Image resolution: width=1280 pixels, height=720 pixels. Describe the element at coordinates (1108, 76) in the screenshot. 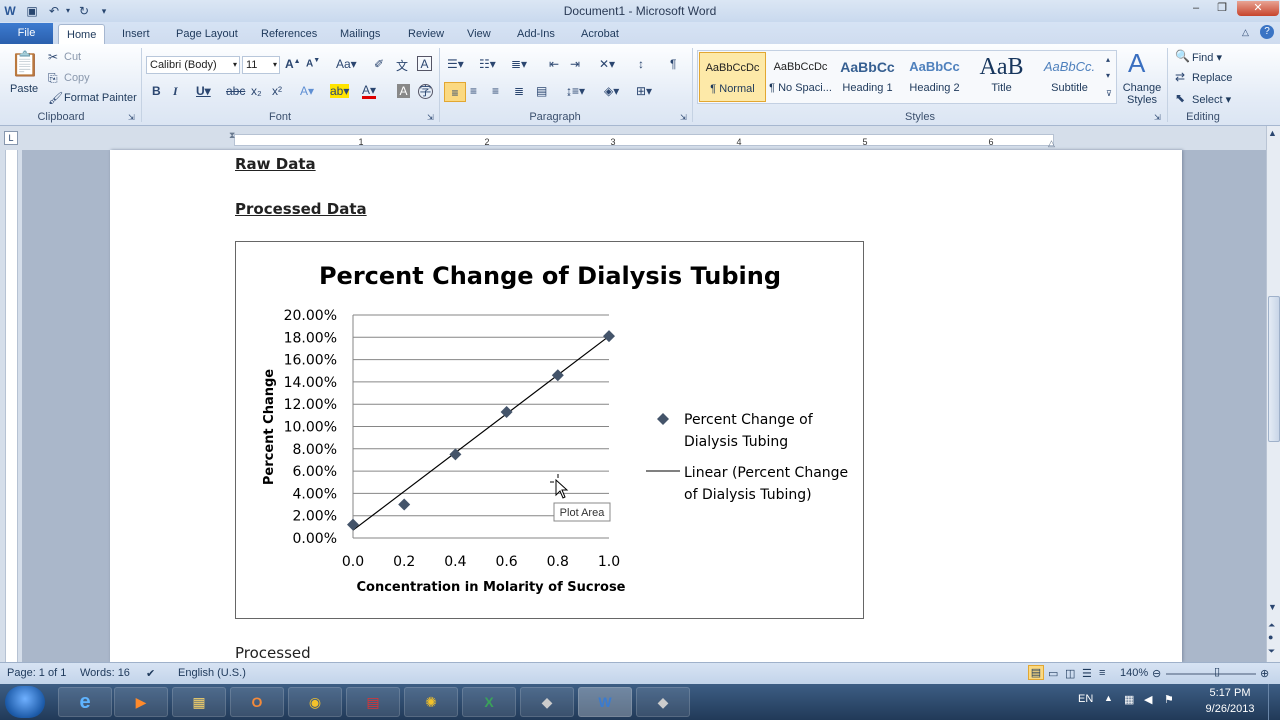

I see `gallery-down-icon: ▾` at that location.